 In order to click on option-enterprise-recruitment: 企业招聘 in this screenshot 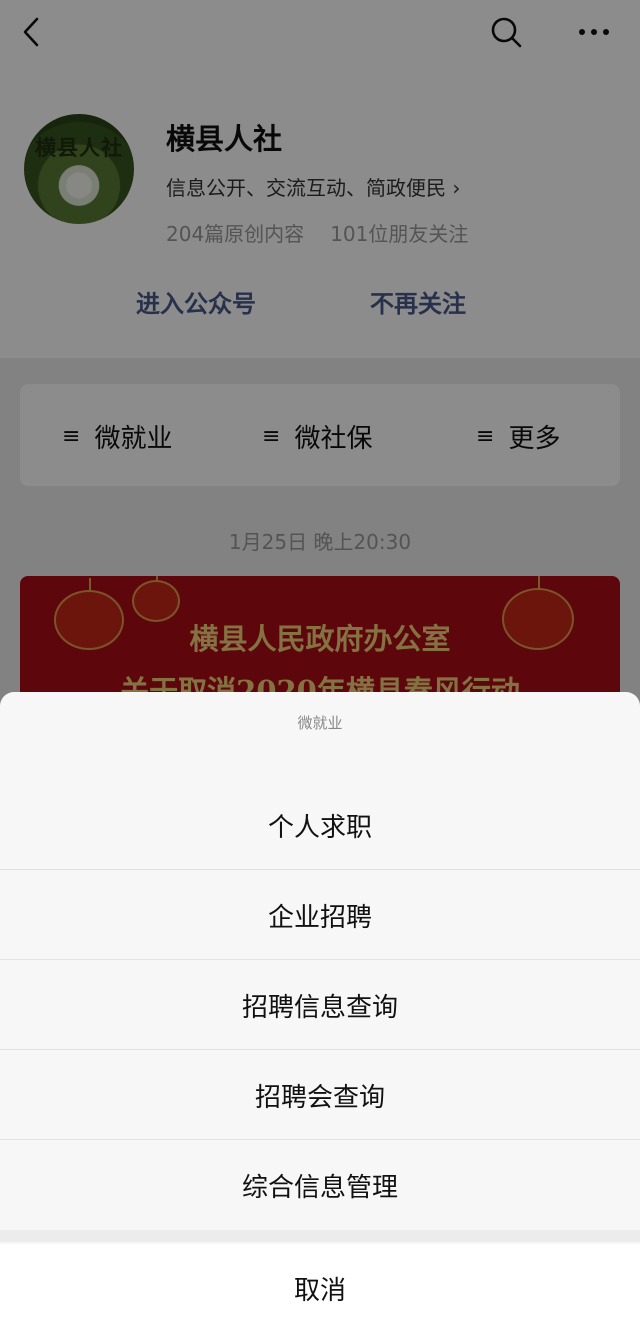, I will do `click(320, 915)`.